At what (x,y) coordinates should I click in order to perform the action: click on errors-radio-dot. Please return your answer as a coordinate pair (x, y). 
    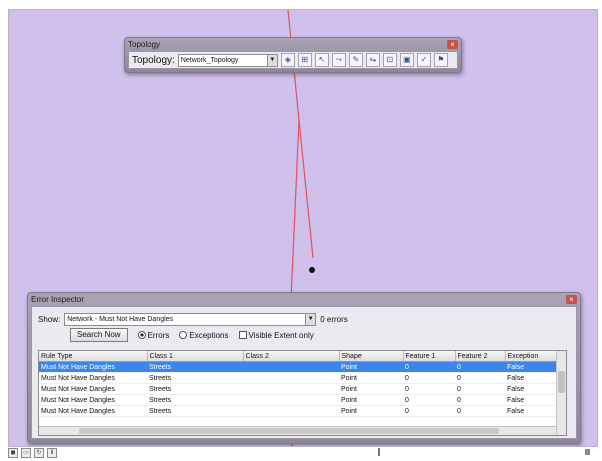
    Looking at the image, I should click on (141, 335).